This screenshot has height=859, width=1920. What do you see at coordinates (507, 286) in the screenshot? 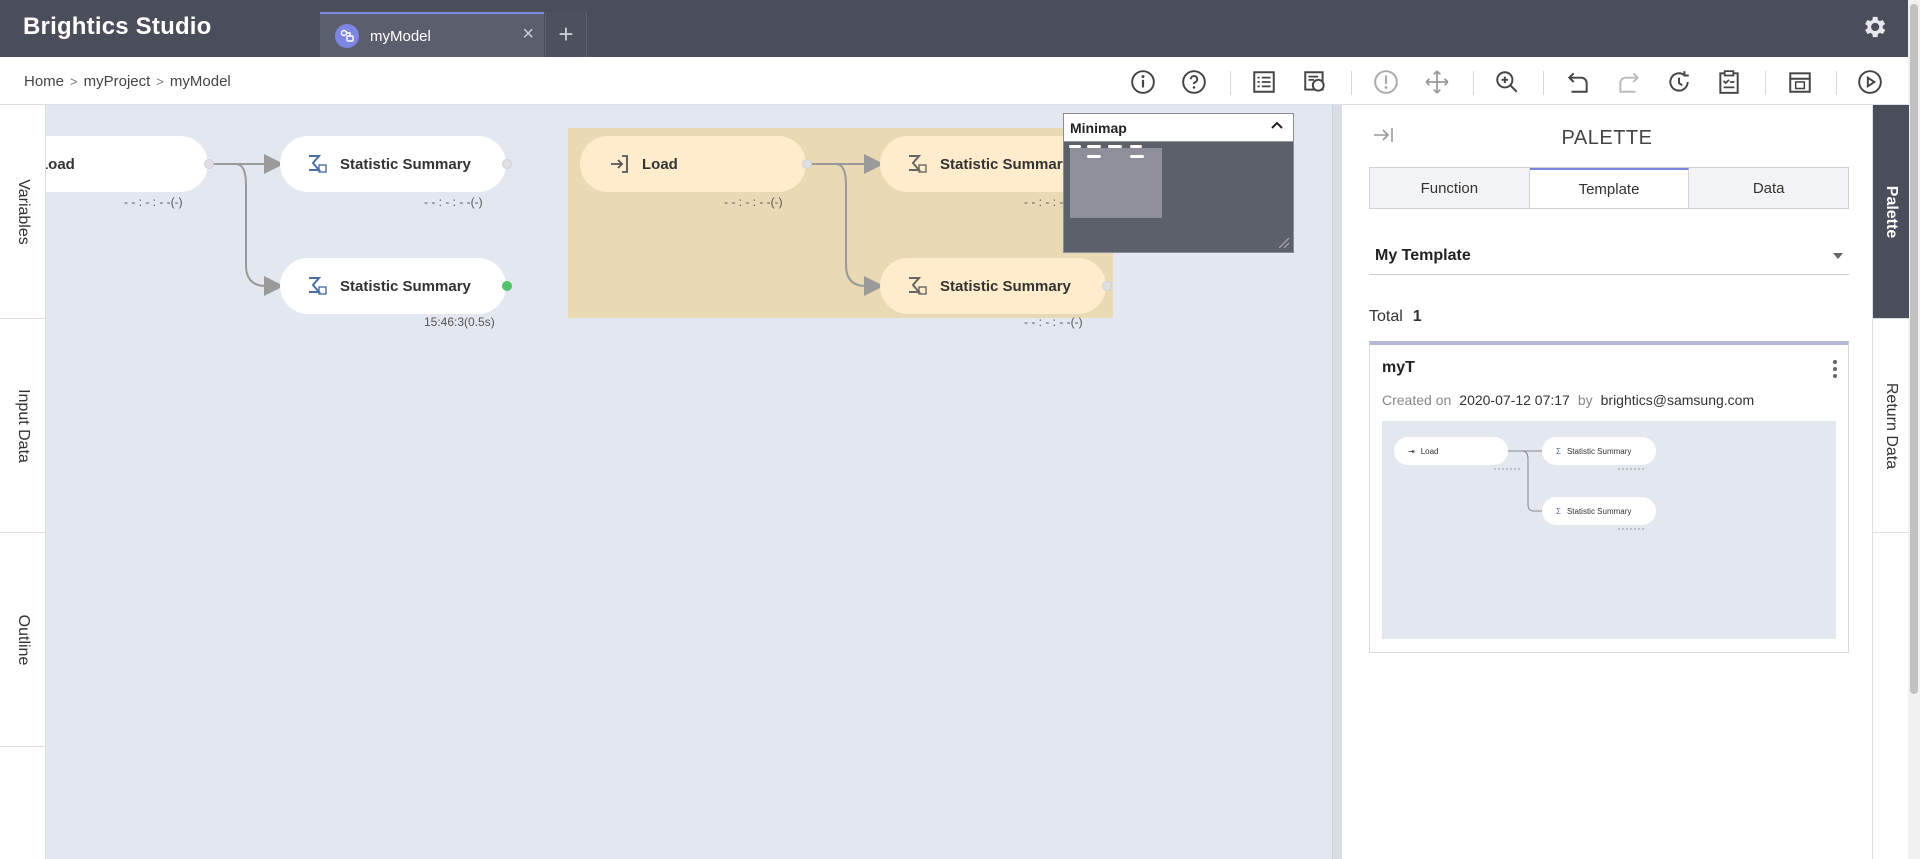
I see `output-port-success` at bounding box center [507, 286].